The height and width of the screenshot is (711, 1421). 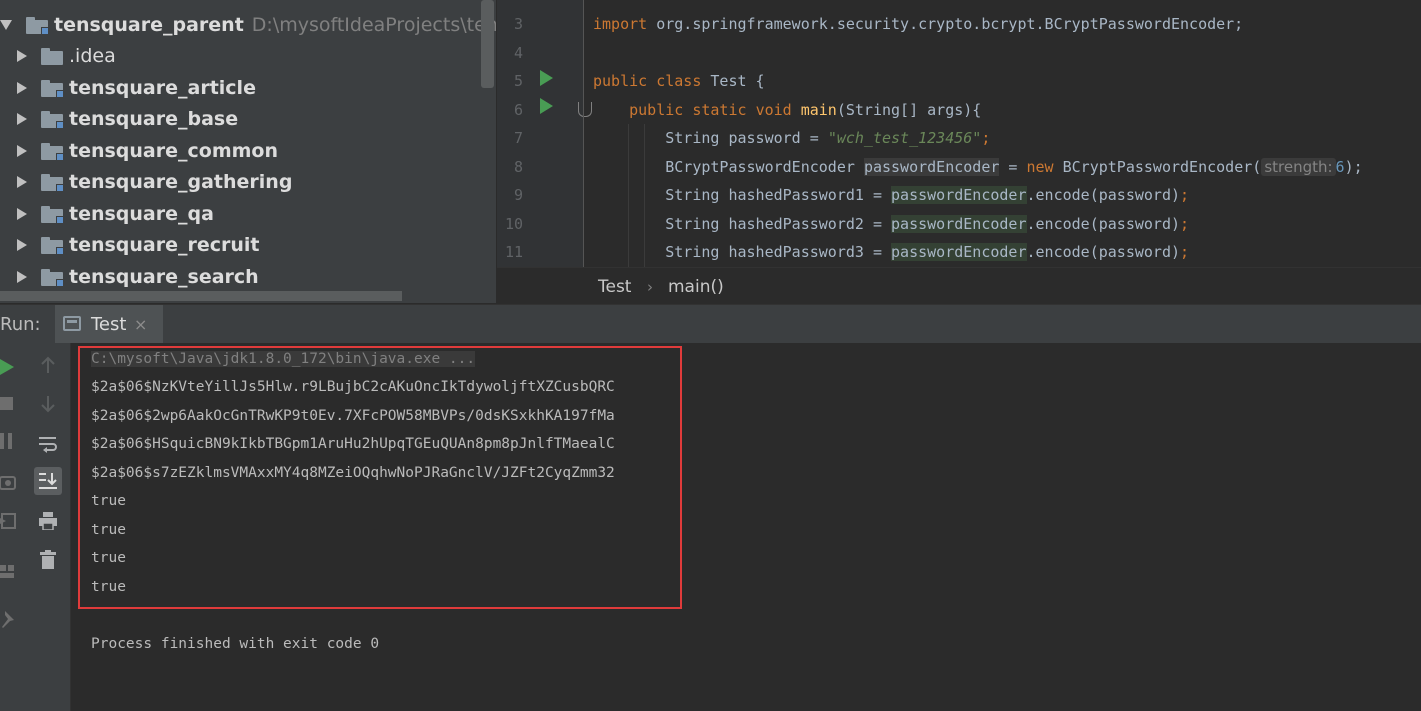 I want to click on arrow-up-icon, so click(x=48, y=364).